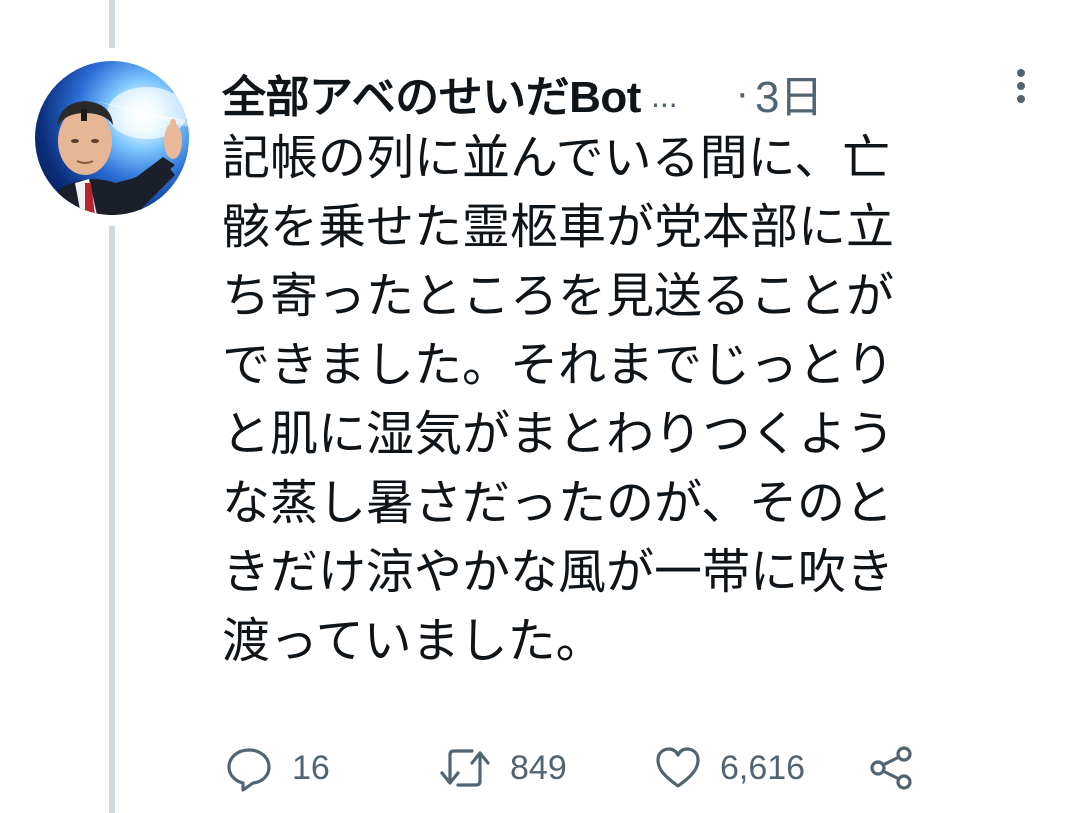  Describe the element at coordinates (431, 93) in the screenshot. I see `display-name: 全部アベのせいだBot` at that location.